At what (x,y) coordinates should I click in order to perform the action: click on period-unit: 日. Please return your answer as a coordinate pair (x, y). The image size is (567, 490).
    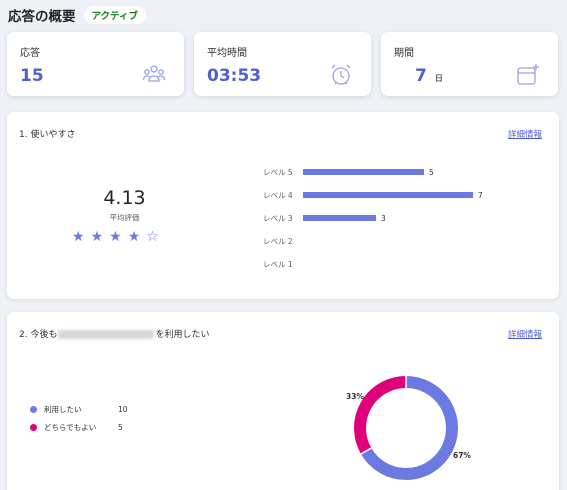
    Looking at the image, I should click on (438, 78).